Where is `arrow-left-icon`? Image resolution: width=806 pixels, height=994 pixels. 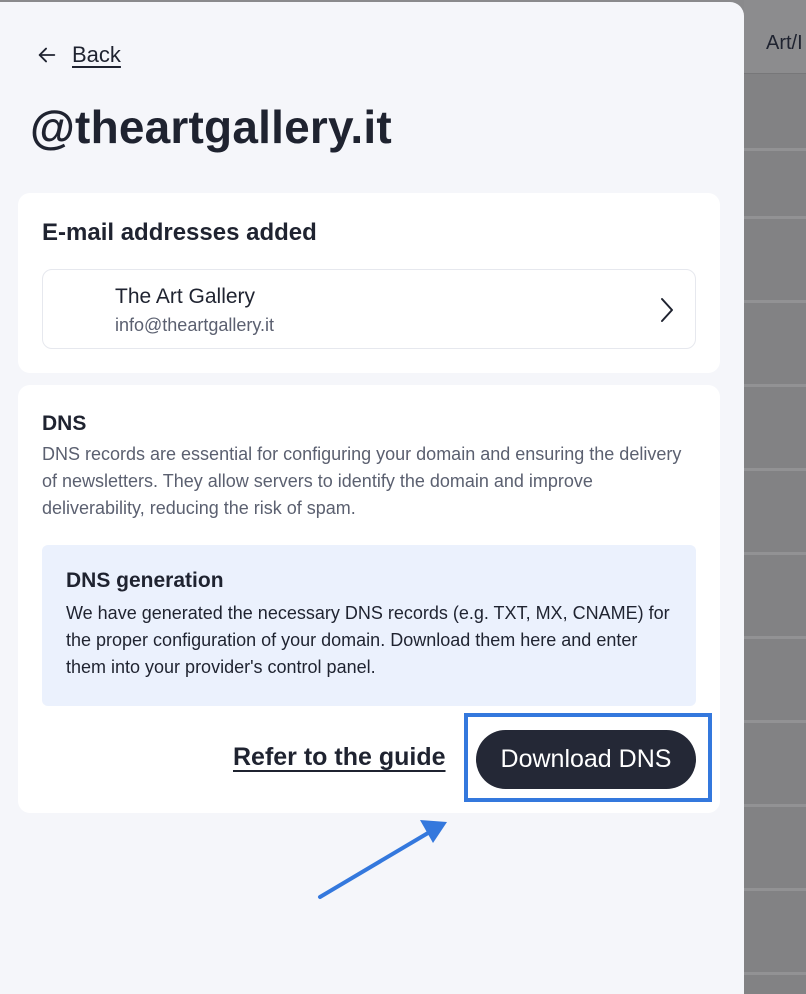
arrow-left-icon is located at coordinates (47, 55).